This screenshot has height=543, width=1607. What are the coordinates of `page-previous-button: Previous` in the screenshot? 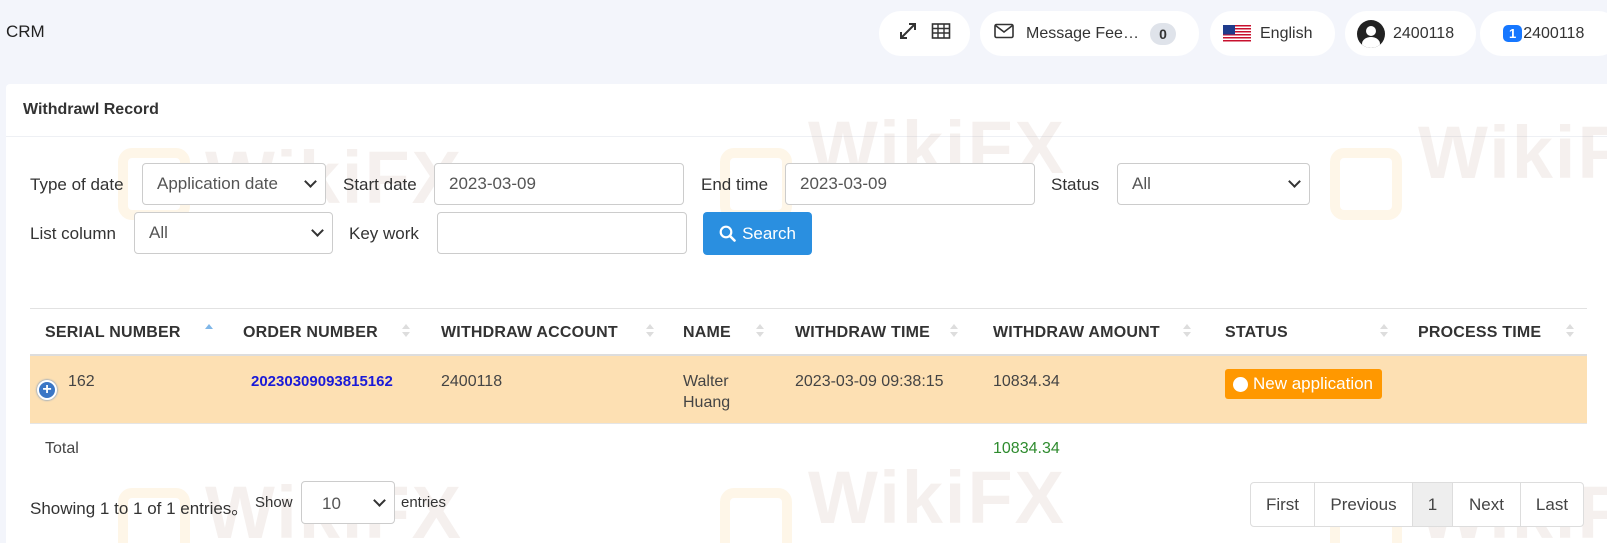 It's located at (1364, 504).